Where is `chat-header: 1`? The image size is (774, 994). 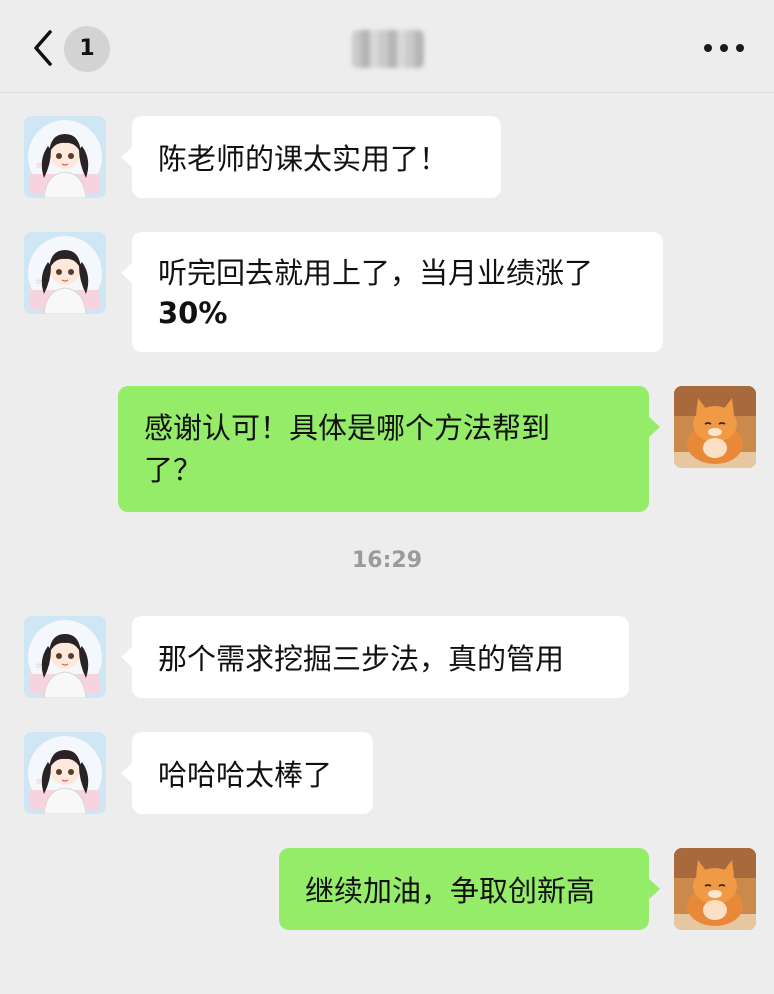
chat-header: 1 is located at coordinates (387, 46).